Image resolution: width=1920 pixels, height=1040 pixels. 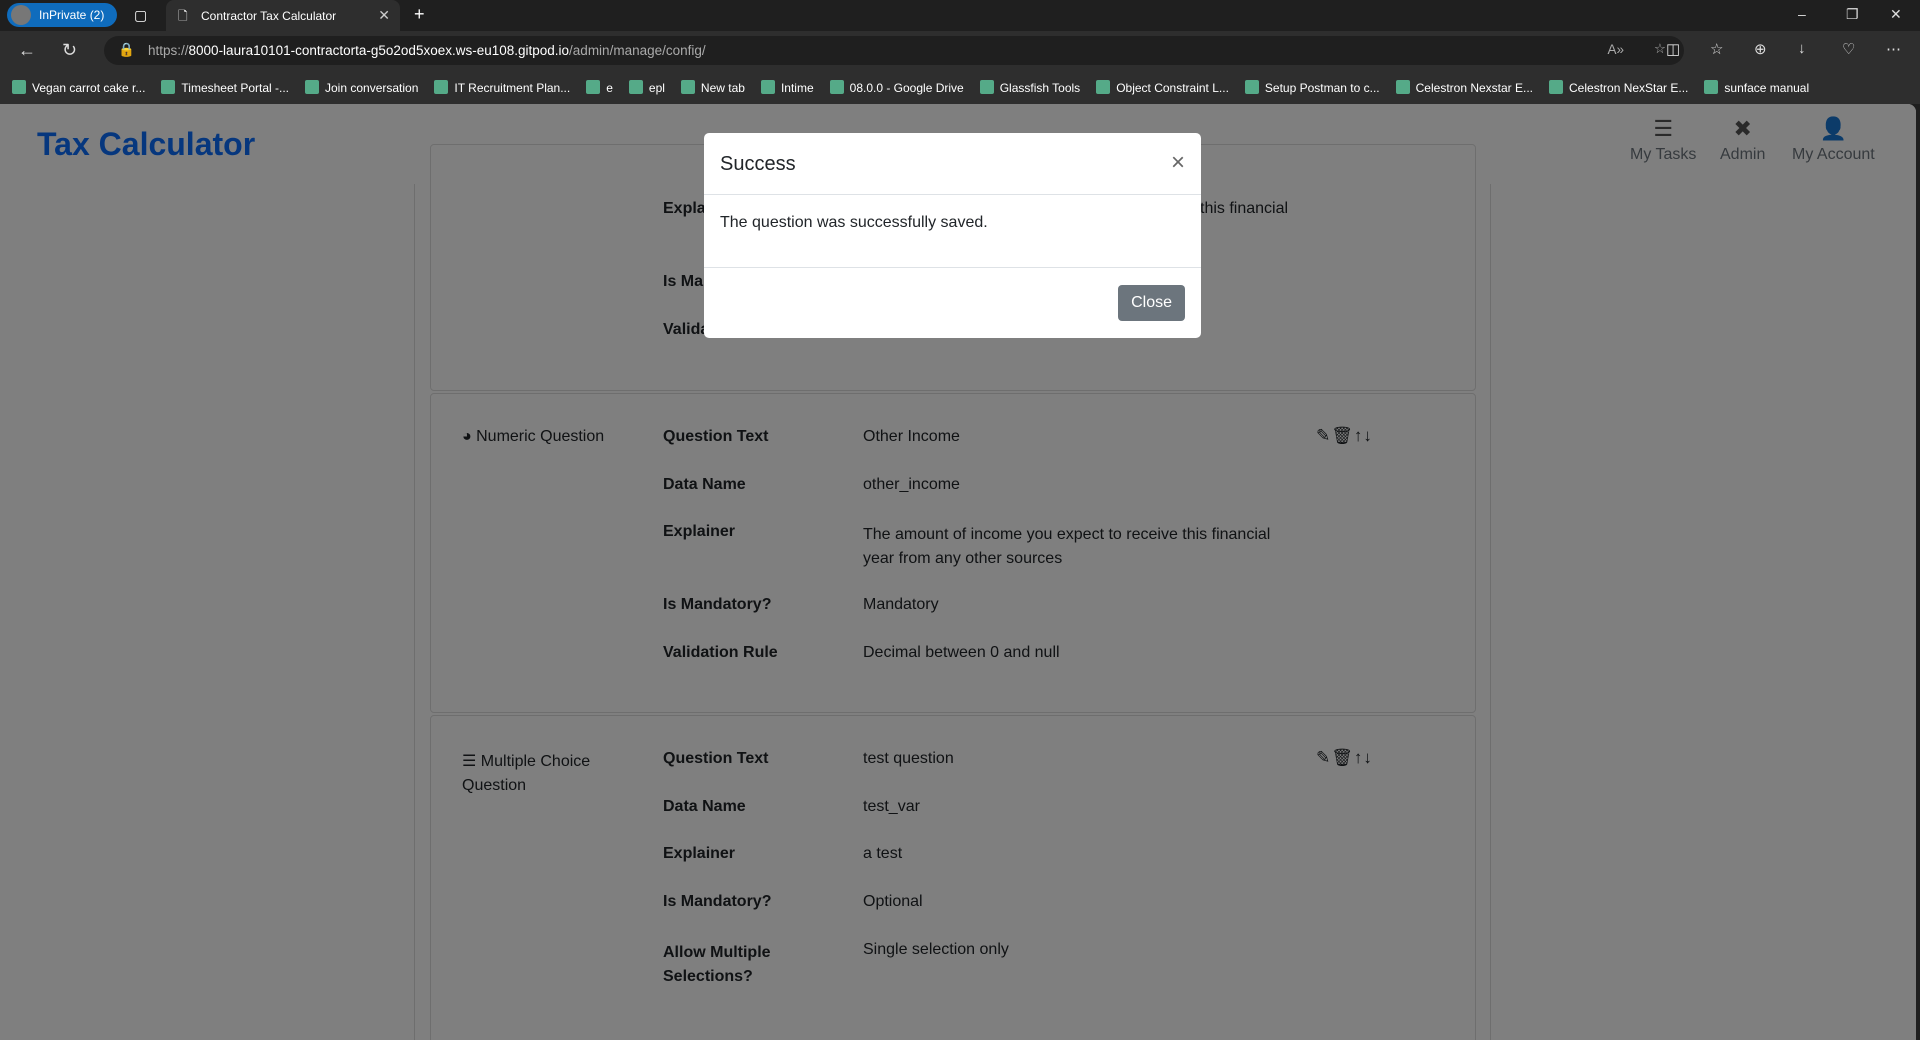 I want to click on new-tab-icon: +, so click(x=419, y=14).